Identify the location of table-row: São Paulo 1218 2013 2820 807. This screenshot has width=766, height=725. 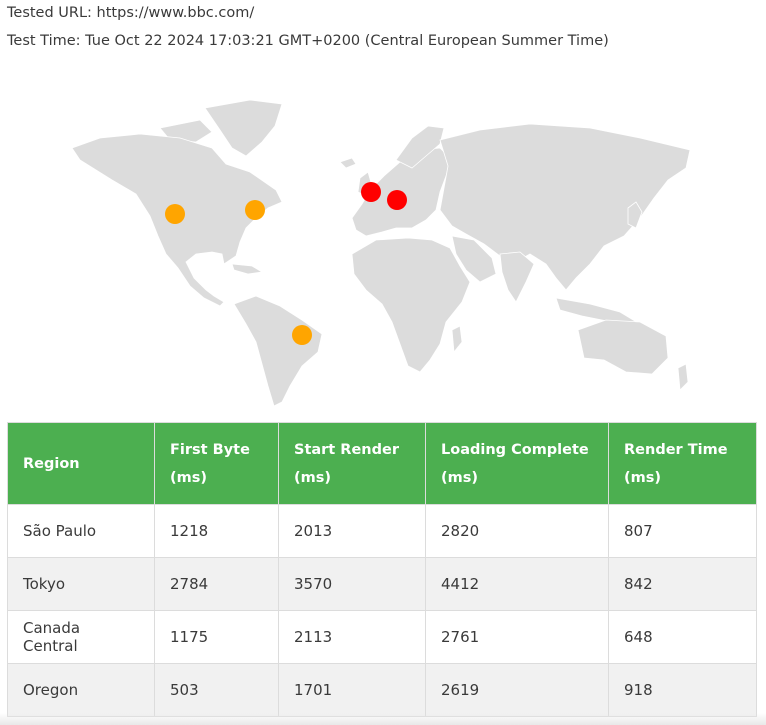
(382, 531).